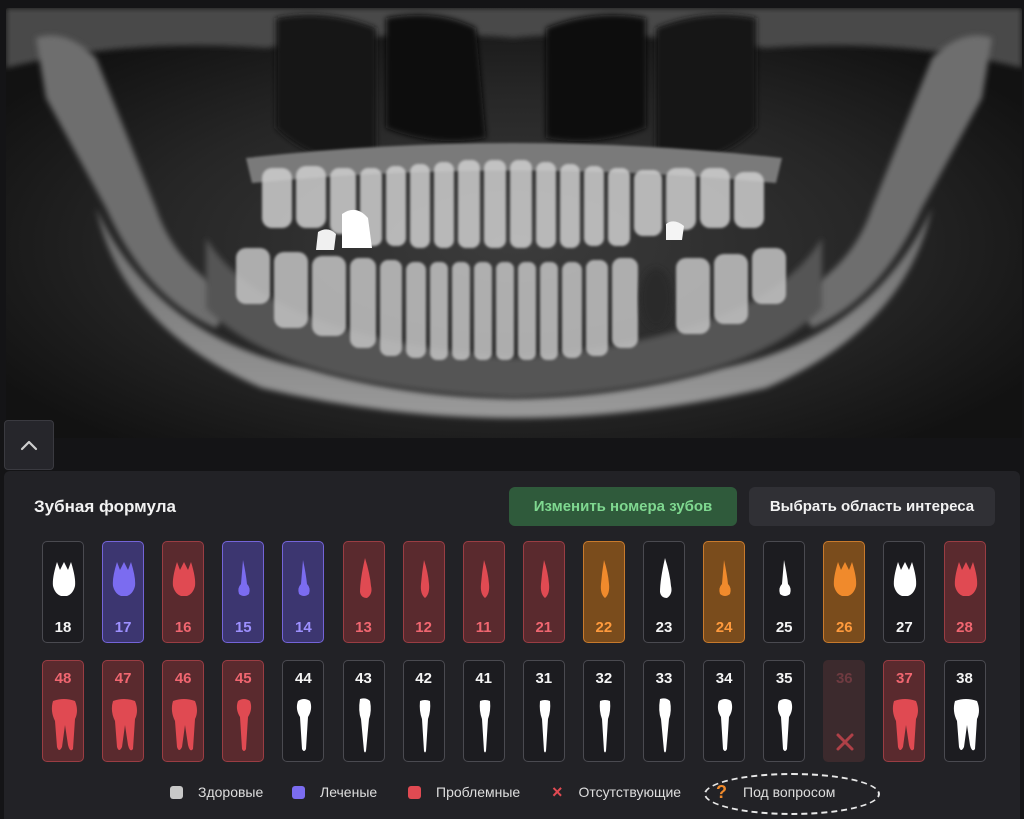  What do you see at coordinates (123, 627) in the screenshot?
I see `tooth-number: 17` at bounding box center [123, 627].